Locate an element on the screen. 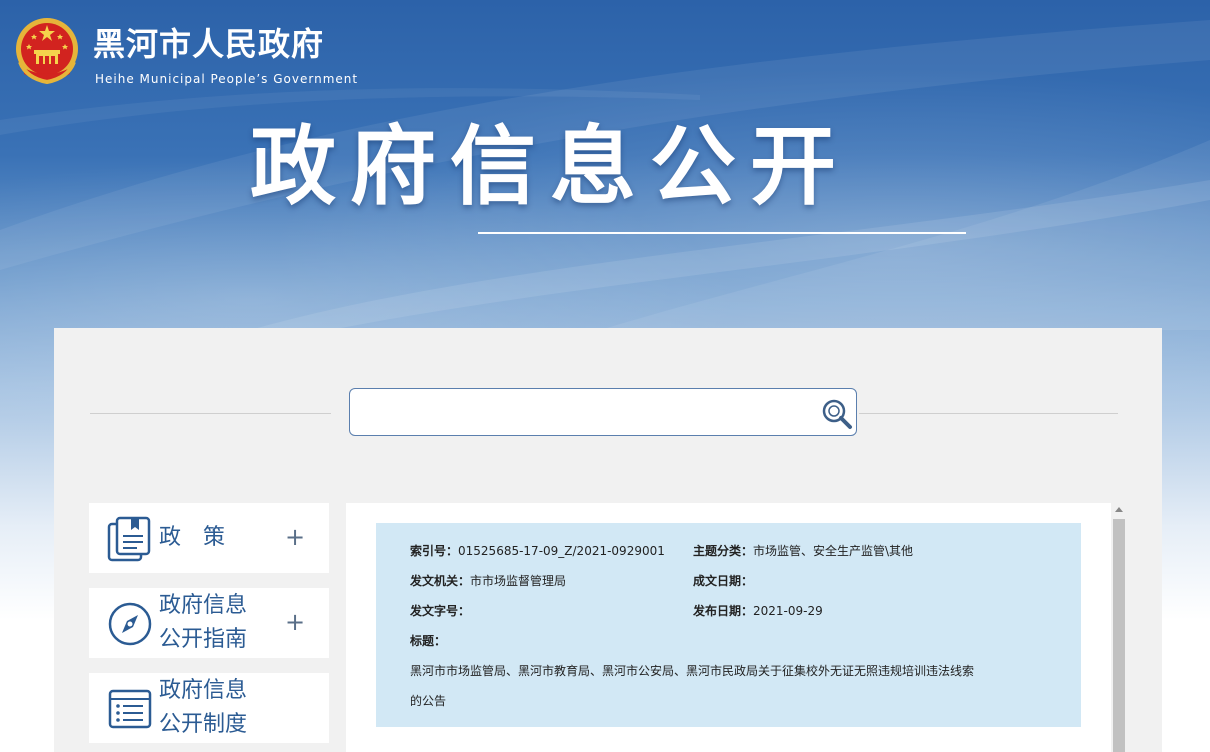  search-divider-left is located at coordinates (210, 413).